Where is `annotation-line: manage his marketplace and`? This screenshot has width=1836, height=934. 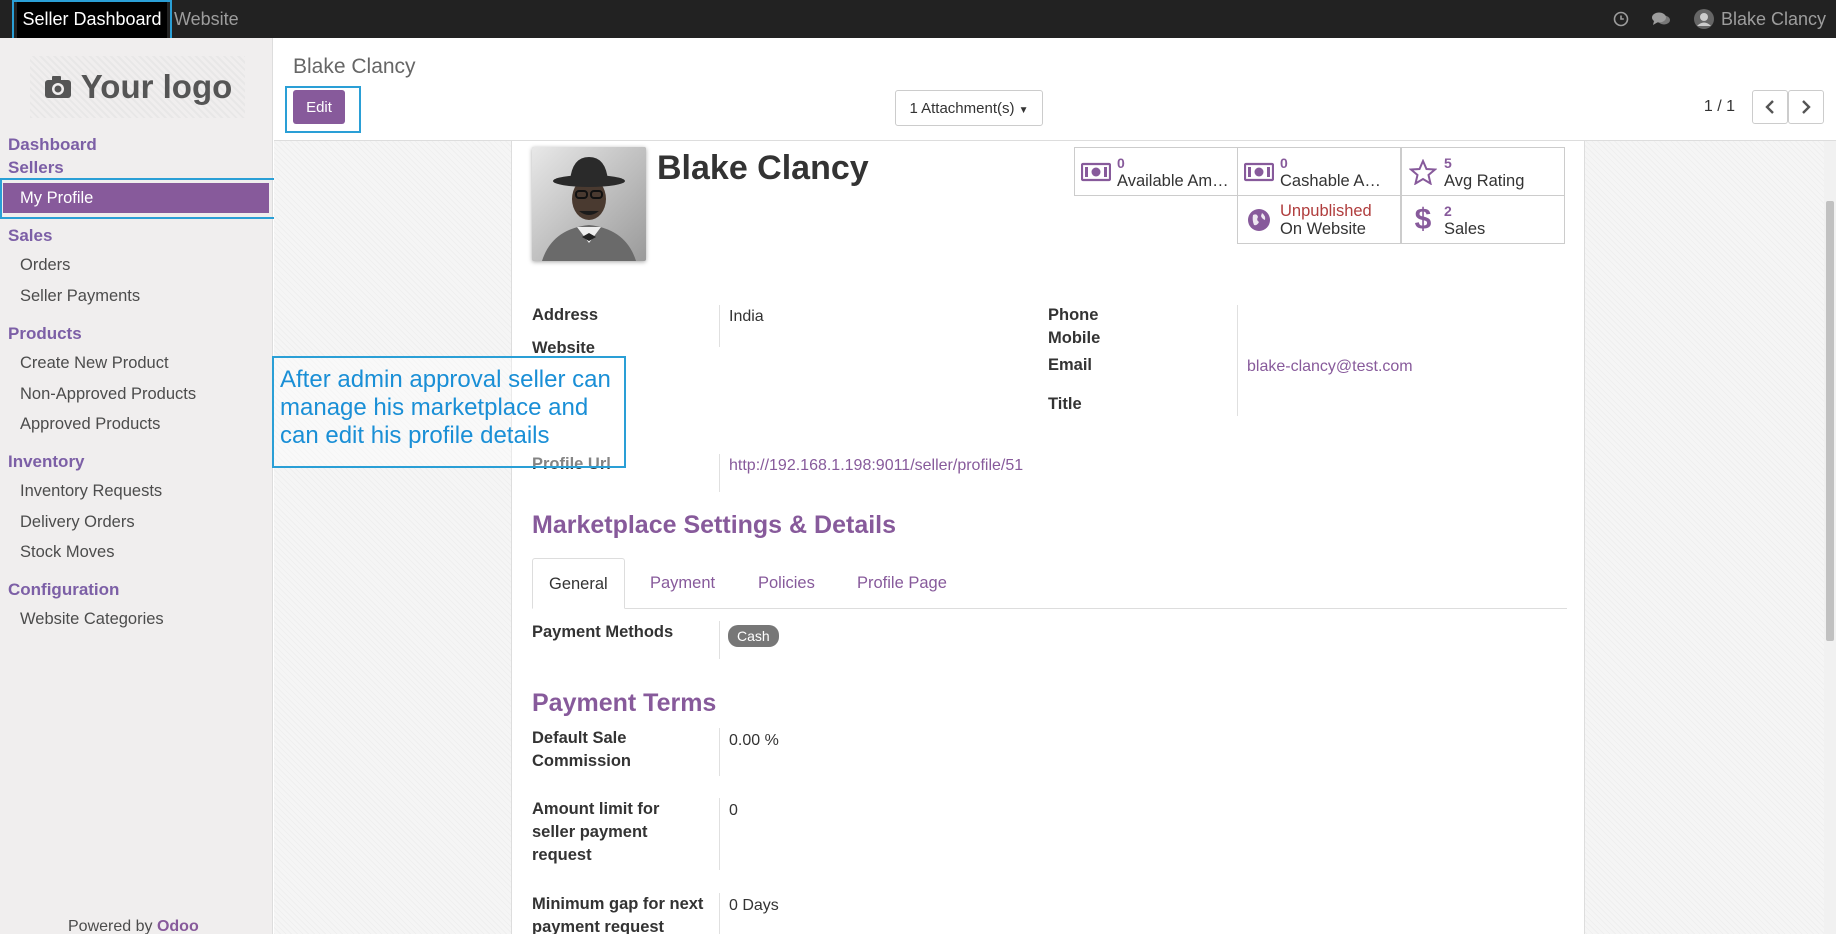
annotation-line: manage his marketplace and is located at coordinates (434, 407).